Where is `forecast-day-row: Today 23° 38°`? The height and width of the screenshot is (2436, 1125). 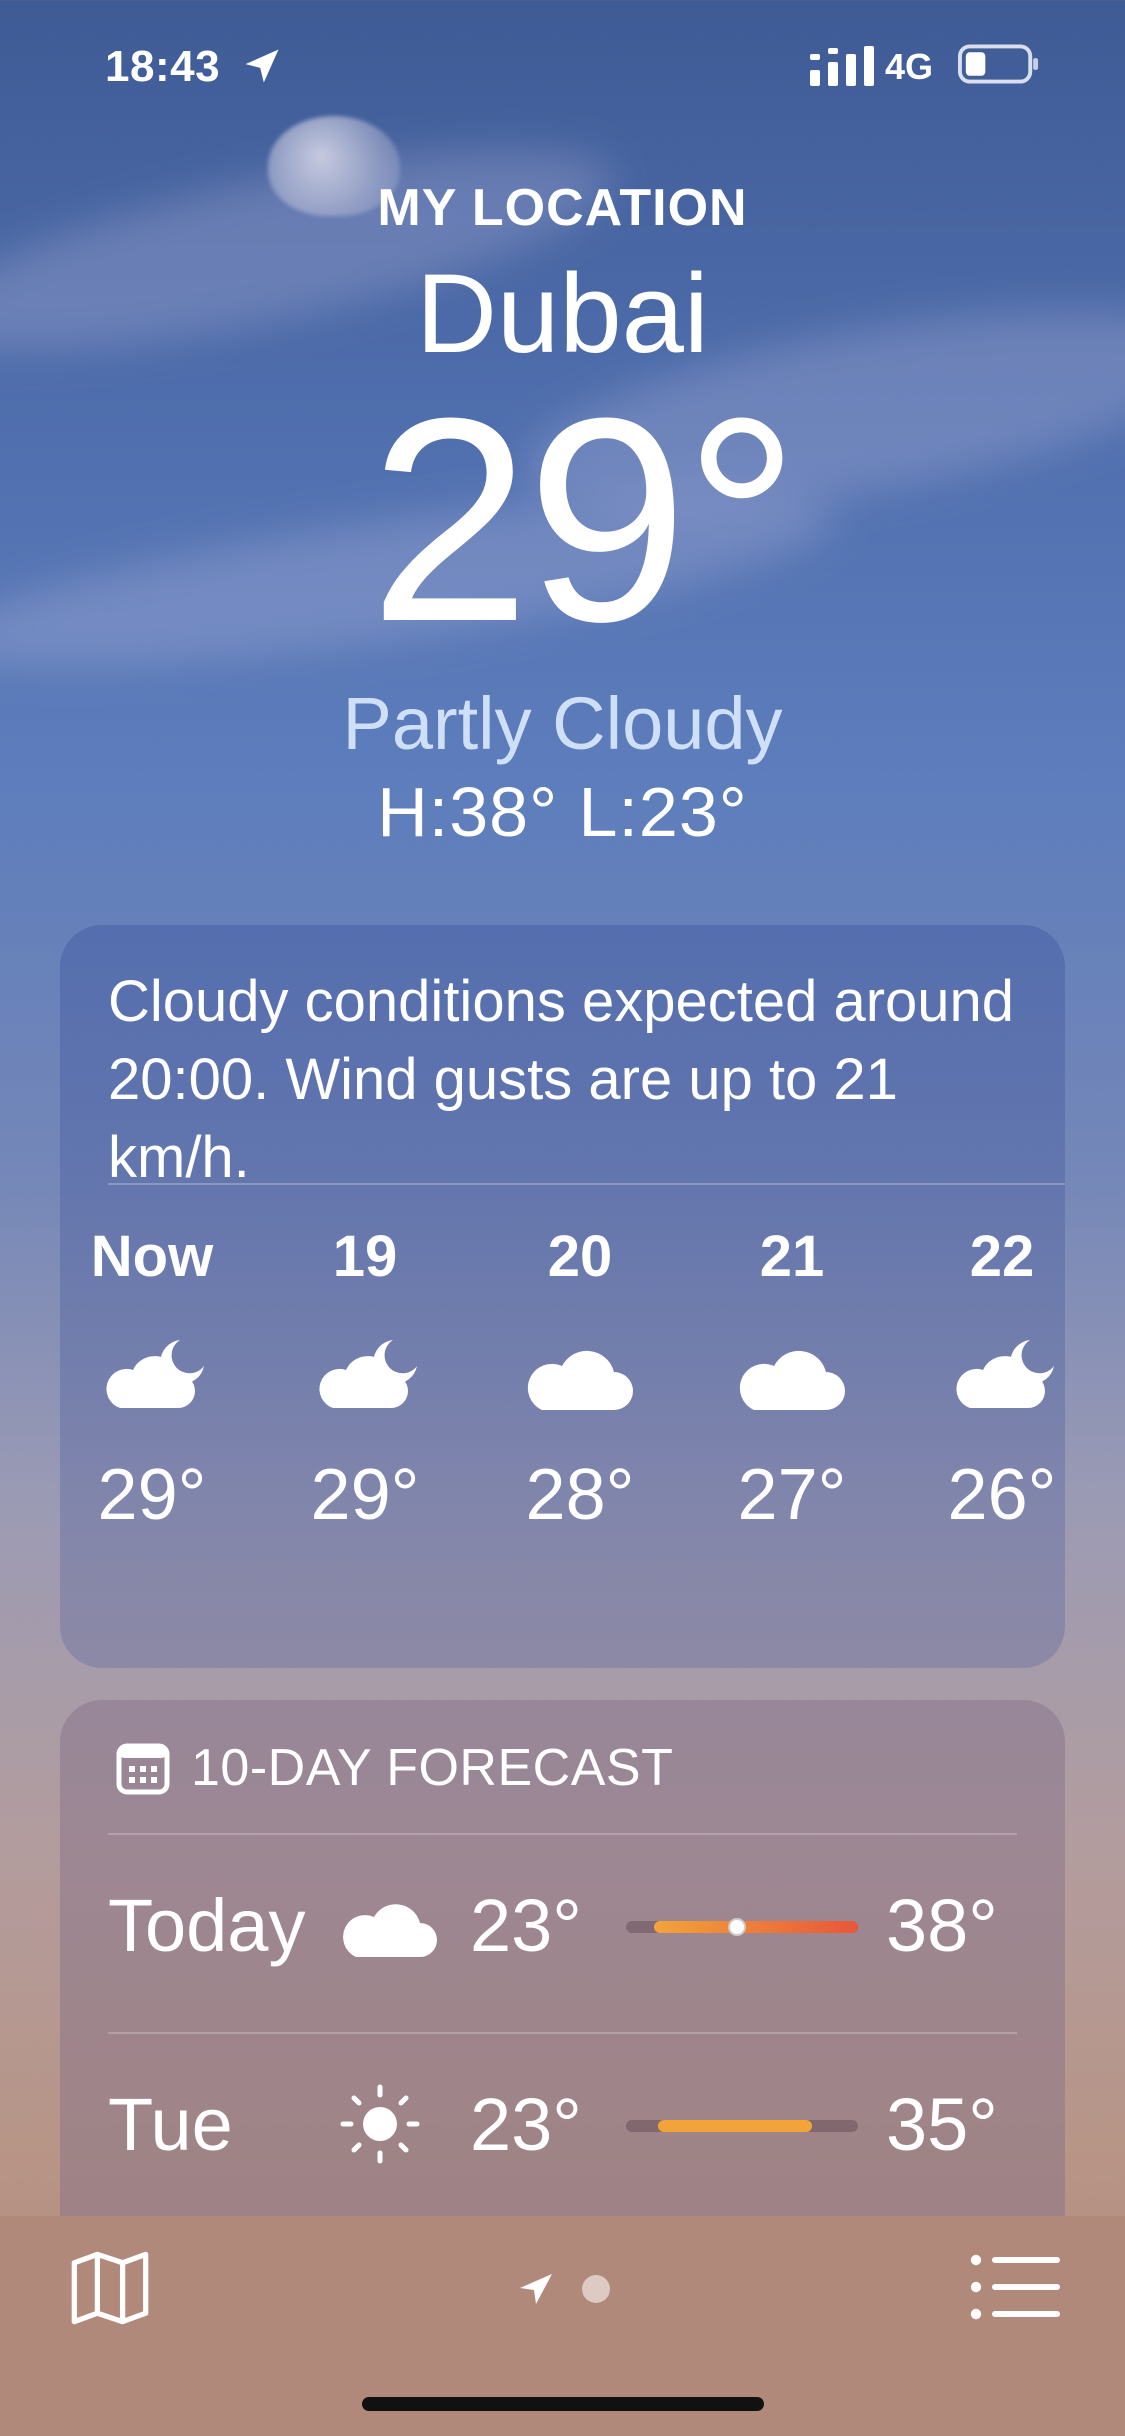 forecast-day-row: Today 23° 38° is located at coordinates (562, 1925).